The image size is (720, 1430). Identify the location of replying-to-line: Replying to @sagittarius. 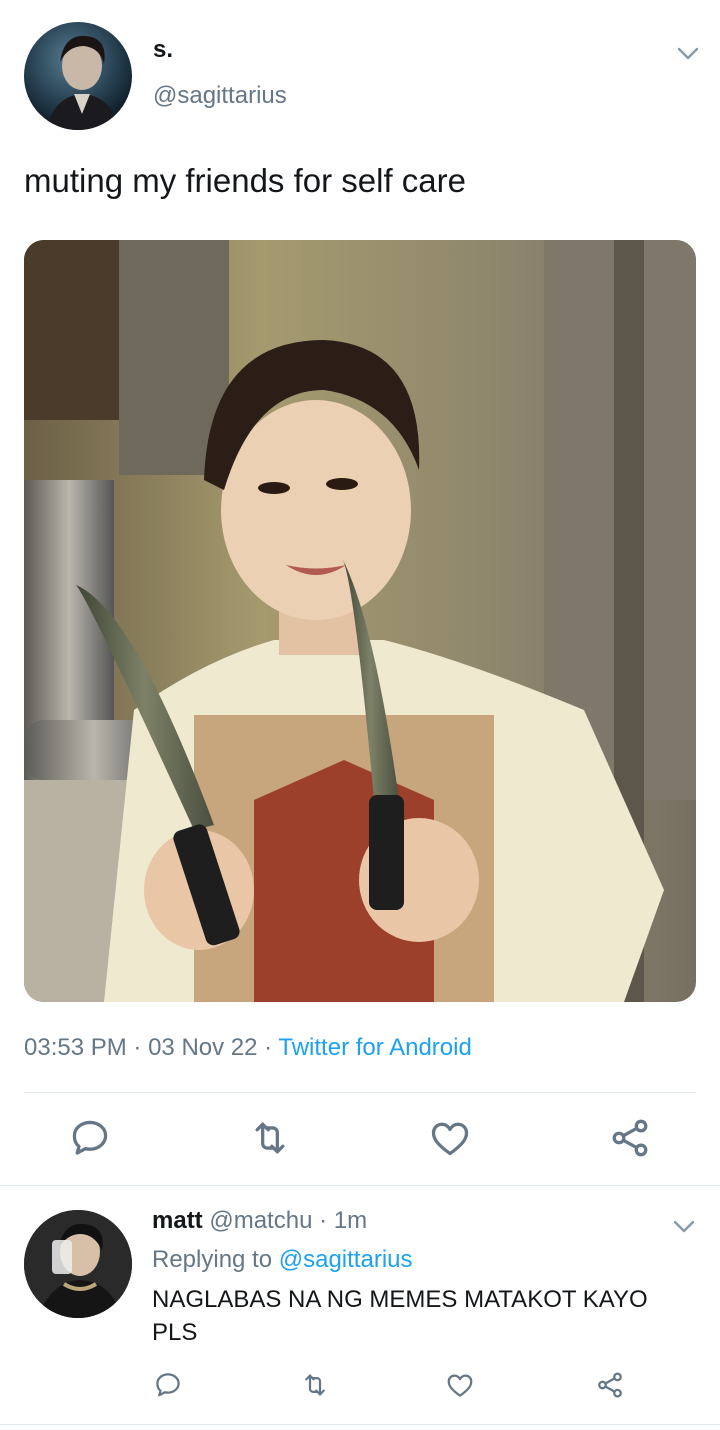
(282, 1260).